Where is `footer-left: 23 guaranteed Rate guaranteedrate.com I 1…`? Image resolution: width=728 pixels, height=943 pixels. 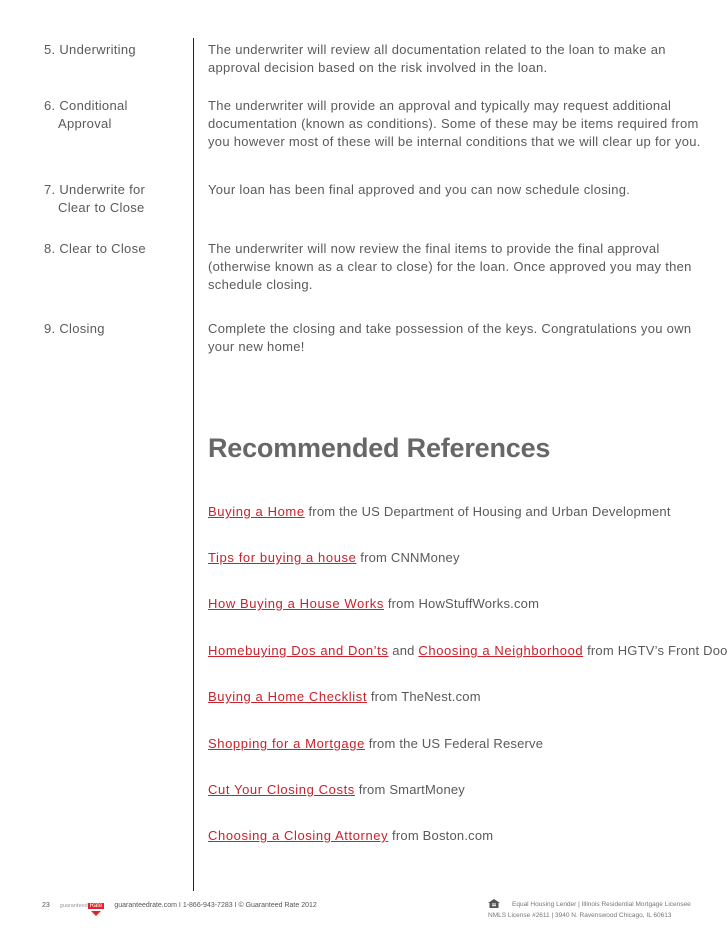
footer-left: 23 guaranteed Rate guaranteedrate.com I 1… is located at coordinates (179, 909).